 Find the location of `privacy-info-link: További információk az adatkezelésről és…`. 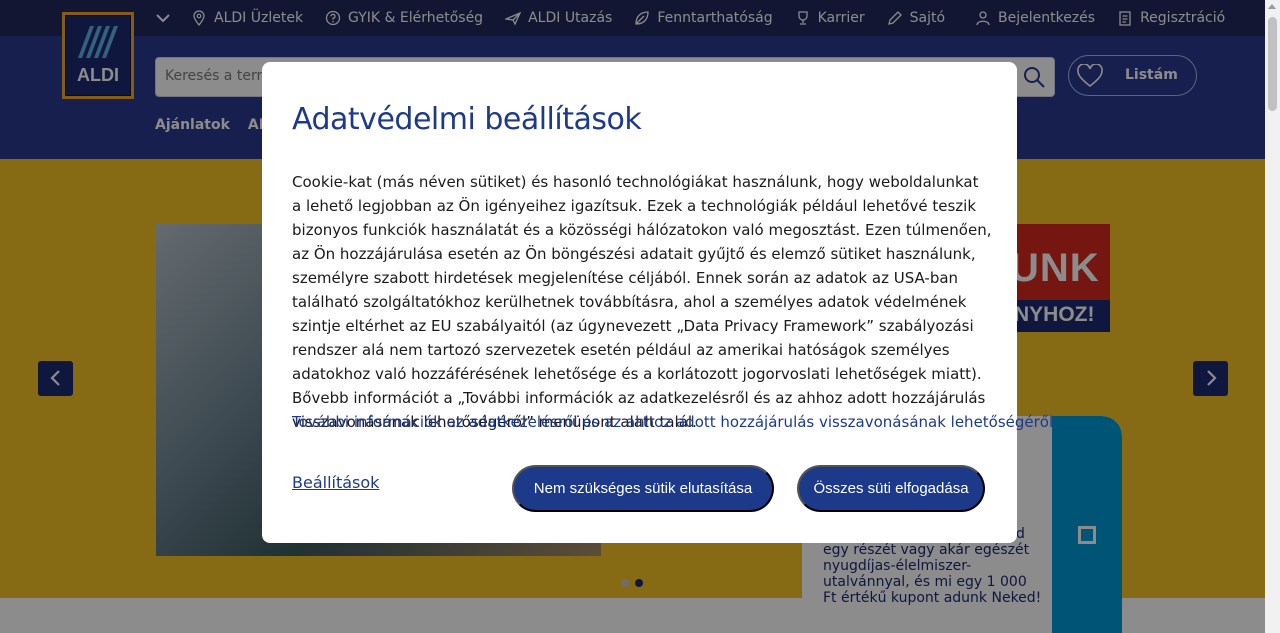

privacy-info-link: További információk az adatkezelésről és… is located at coordinates (672, 422).